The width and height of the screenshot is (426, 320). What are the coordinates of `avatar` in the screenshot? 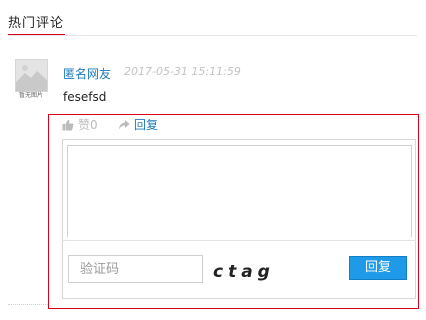 It's located at (31, 75).